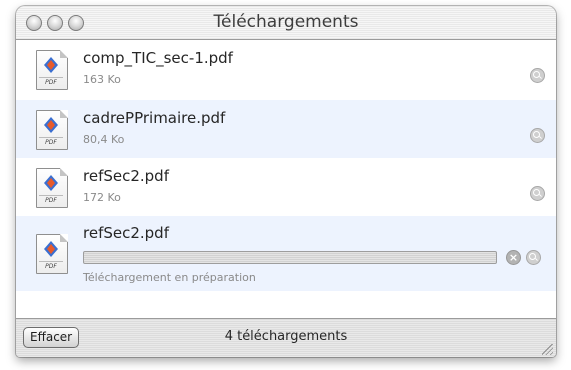 The width and height of the screenshot is (571, 370). I want to click on download-status: Téléchargement en préparation, so click(169, 277).